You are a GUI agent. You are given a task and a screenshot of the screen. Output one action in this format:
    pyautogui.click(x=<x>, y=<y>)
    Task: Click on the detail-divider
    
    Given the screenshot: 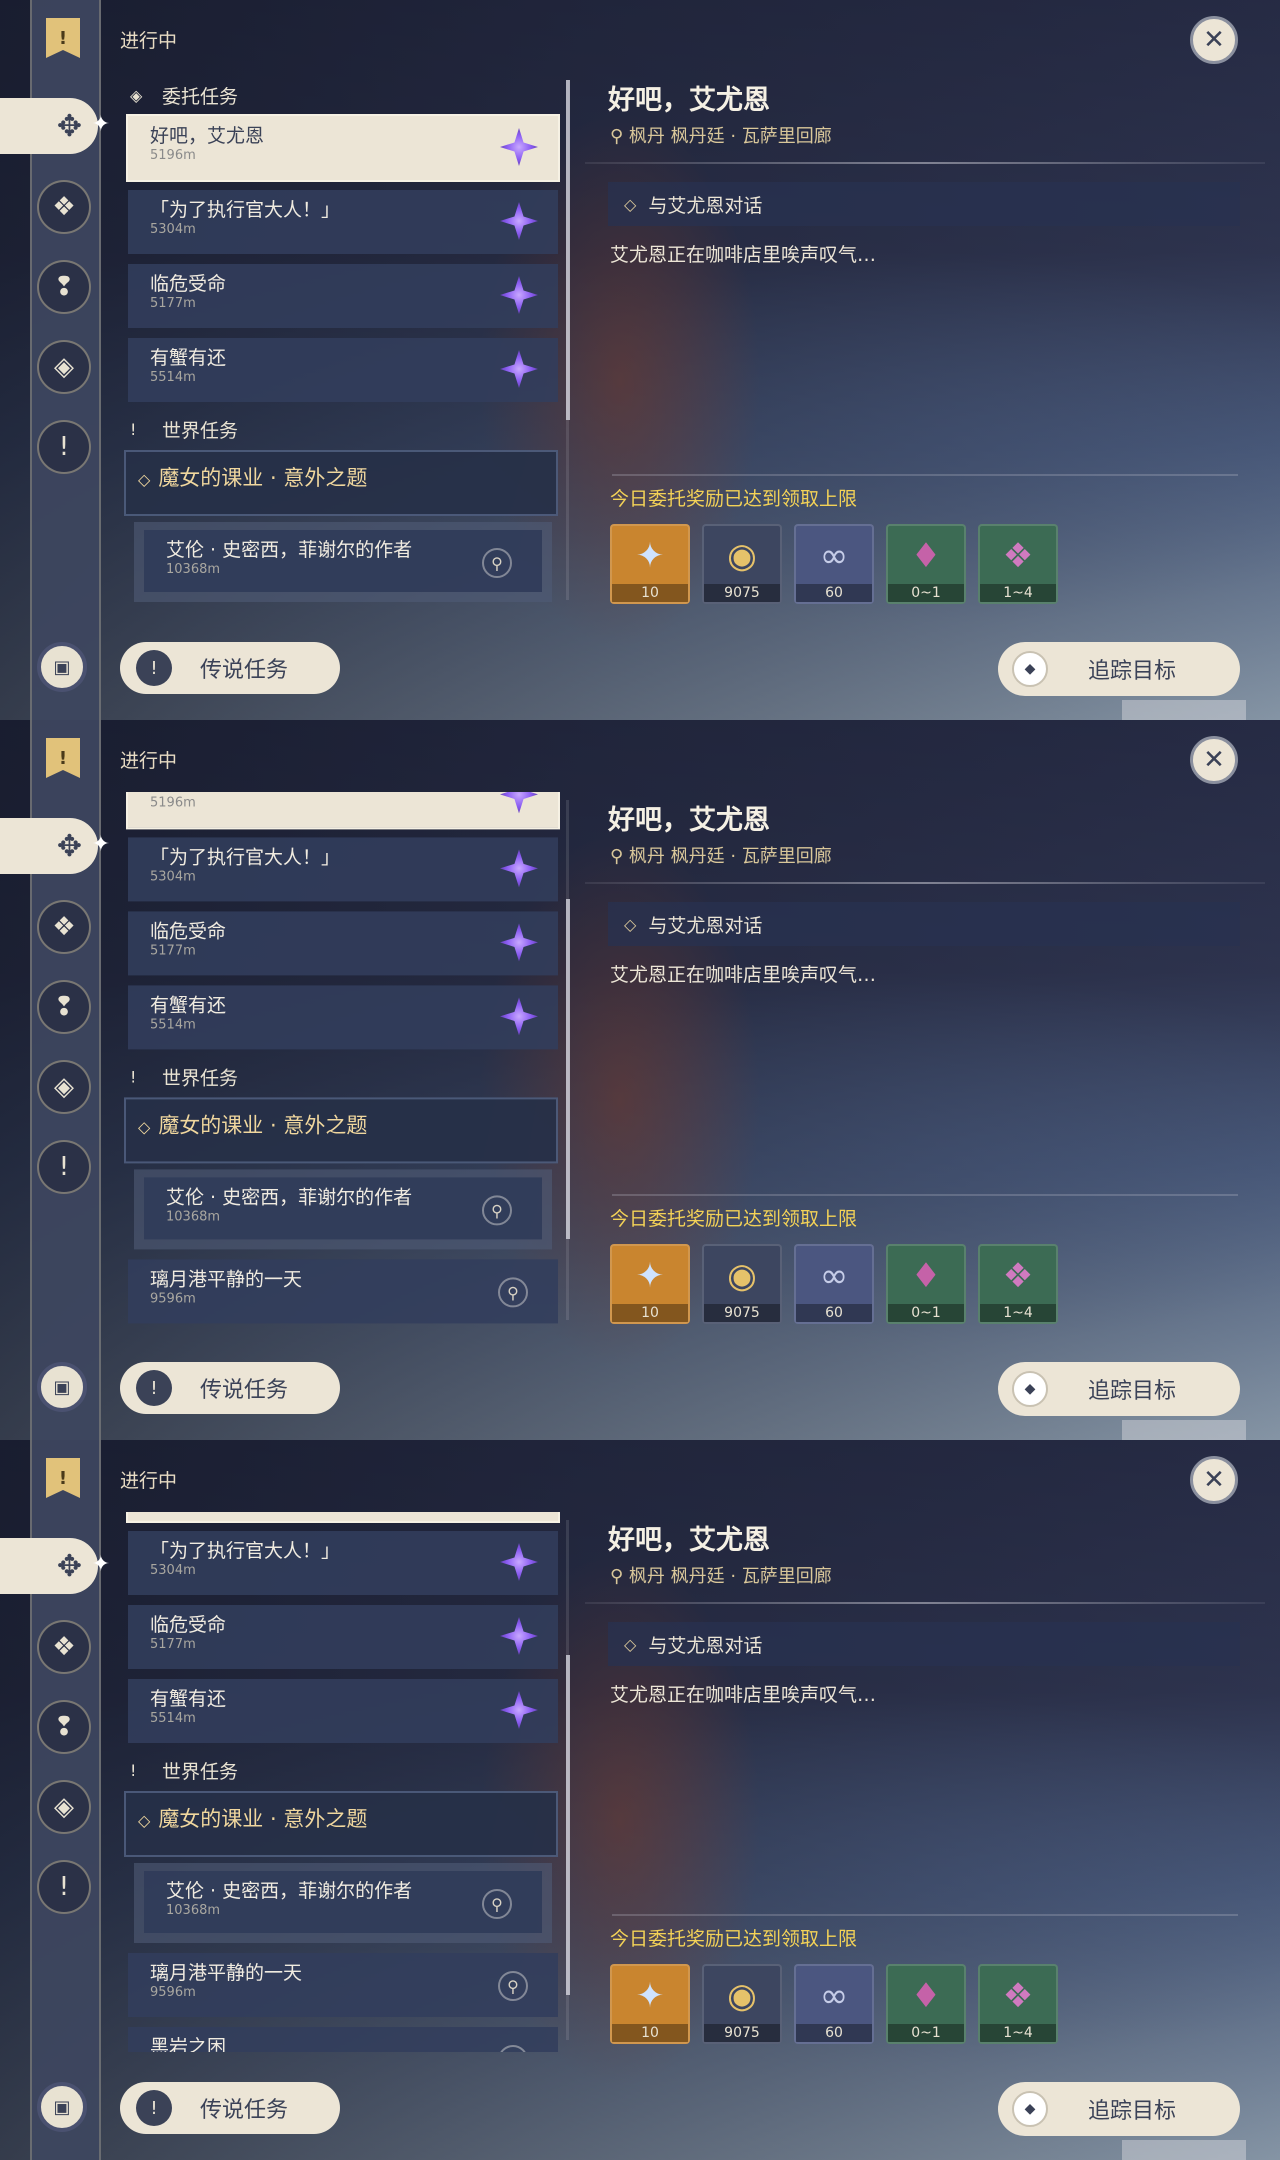 What is the action you would take?
    pyautogui.click(x=925, y=163)
    